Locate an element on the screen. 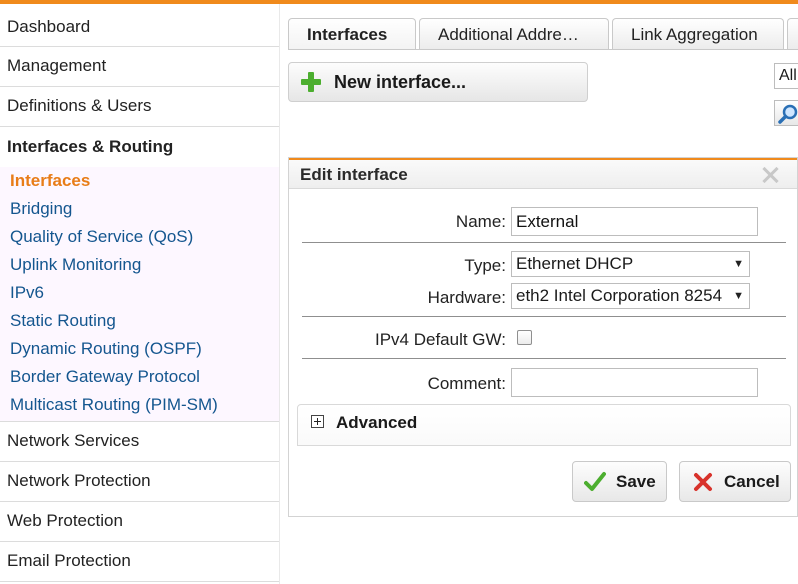 The width and height of the screenshot is (798, 584). sidebar-item-management: Management is located at coordinates (139, 67).